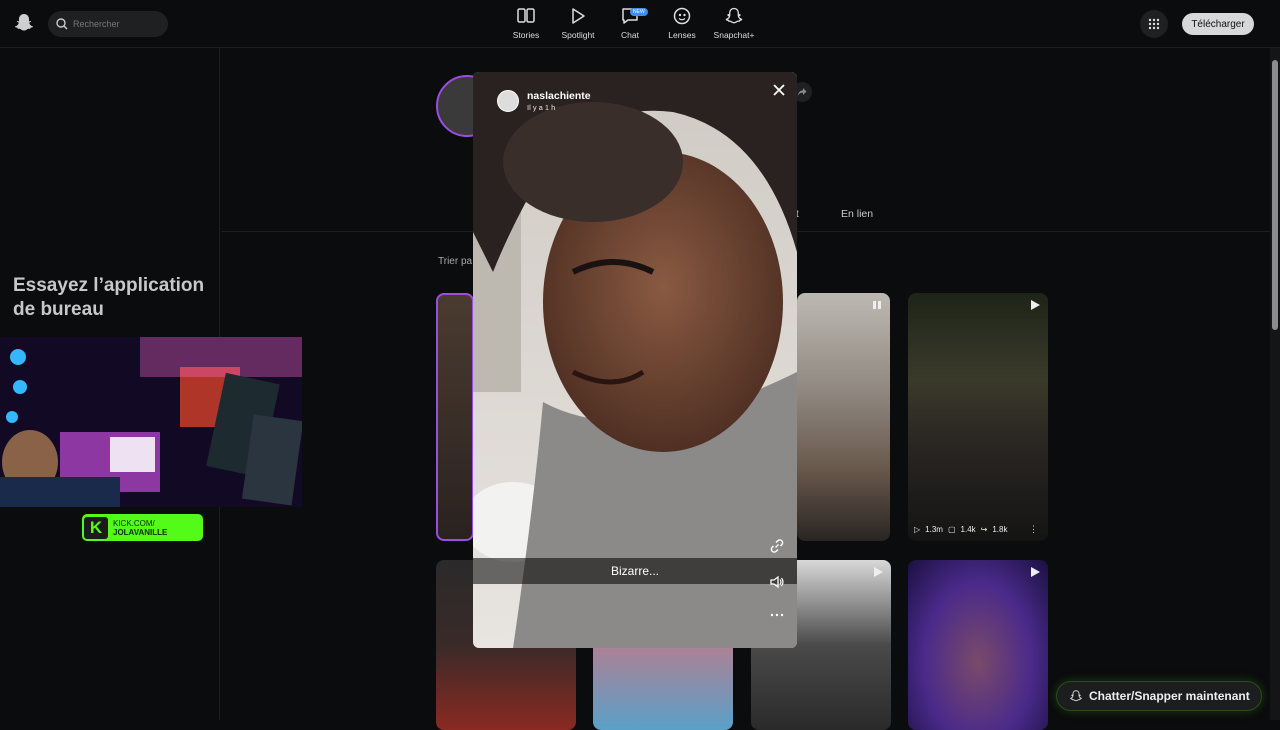 The height and width of the screenshot is (730, 1280). Describe the element at coordinates (1275, 195) in the screenshot. I see `page-scrollbar-thumb` at that location.